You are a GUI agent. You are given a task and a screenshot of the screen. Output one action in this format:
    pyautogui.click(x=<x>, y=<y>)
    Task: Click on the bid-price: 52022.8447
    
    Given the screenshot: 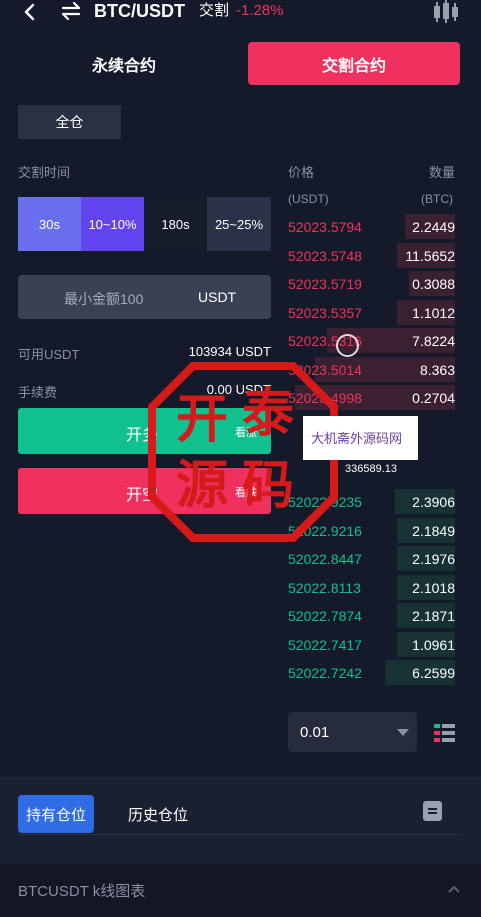 What is the action you would take?
    pyautogui.click(x=325, y=559)
    